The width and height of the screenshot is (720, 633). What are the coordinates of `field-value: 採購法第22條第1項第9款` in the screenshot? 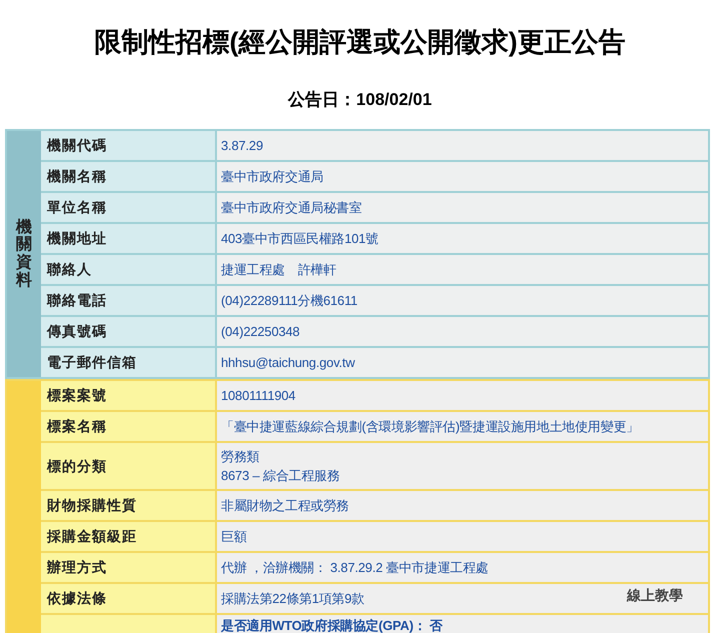 It's located at (292, 599).